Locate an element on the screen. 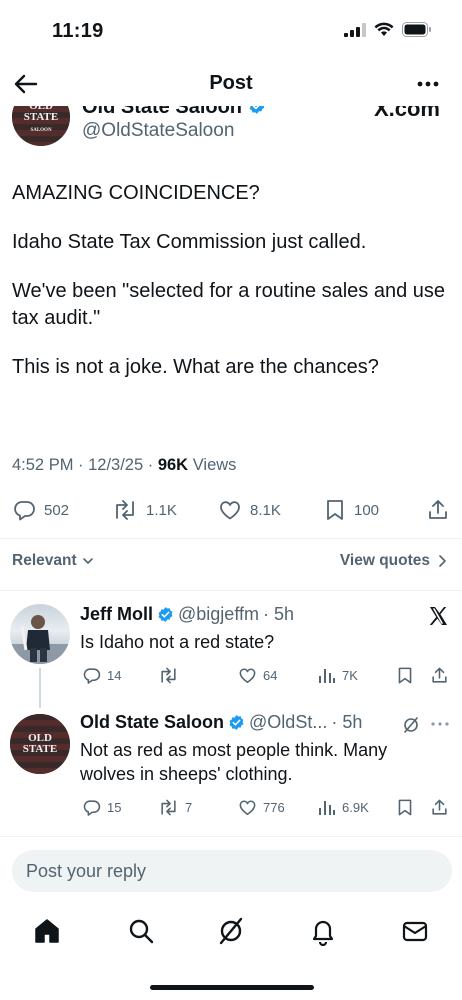 The height and width of the screenshot is (1000, 462). search-icon is located at coordinates (141, 931).